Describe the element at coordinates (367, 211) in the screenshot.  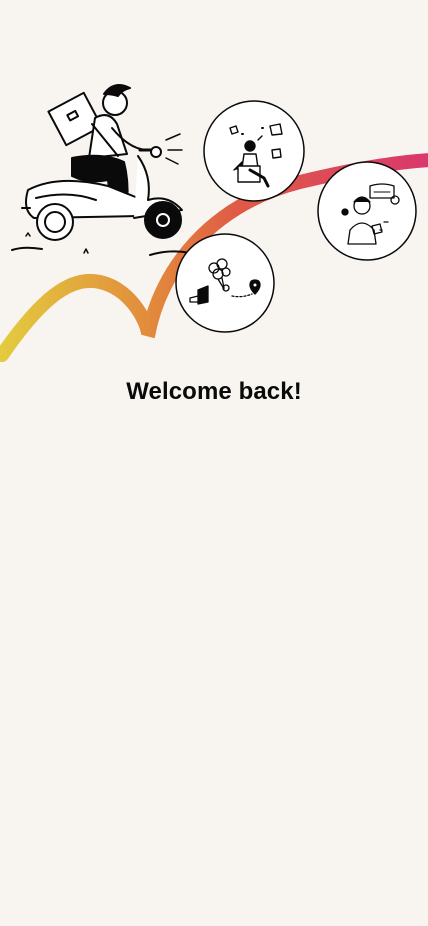
I see `finance-person-illustration` at that location.